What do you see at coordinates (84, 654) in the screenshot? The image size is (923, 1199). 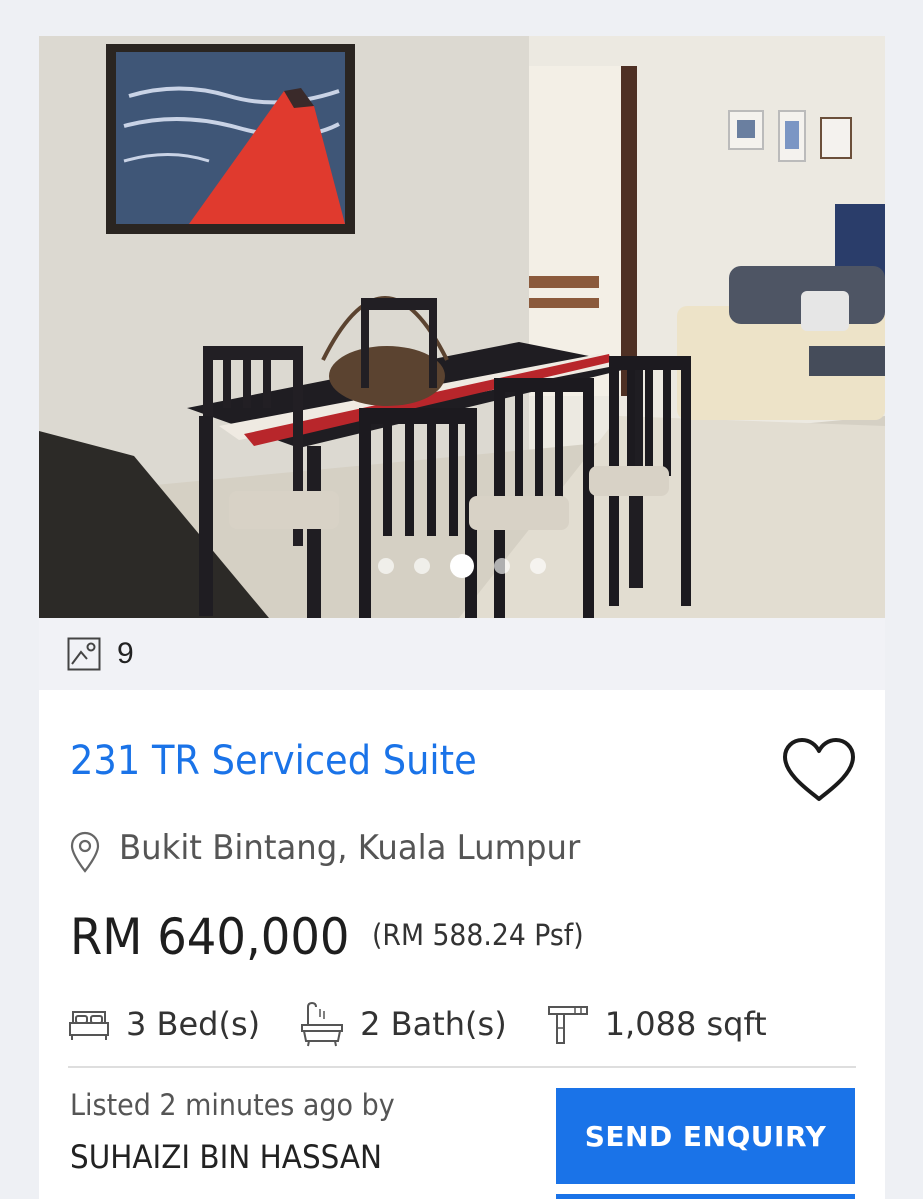 I see `image-icon` at bounding box center [84, 654].